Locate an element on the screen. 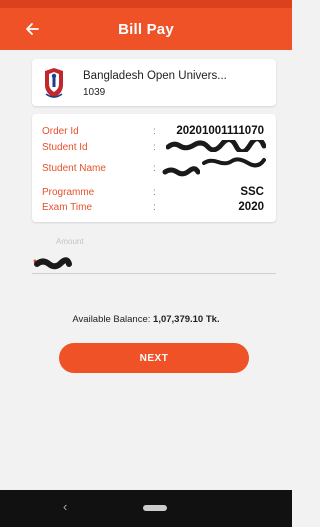 The width and height of the screenshot is (320, 527). student-id-row: Student Id : is located at coordinates (154, 148).